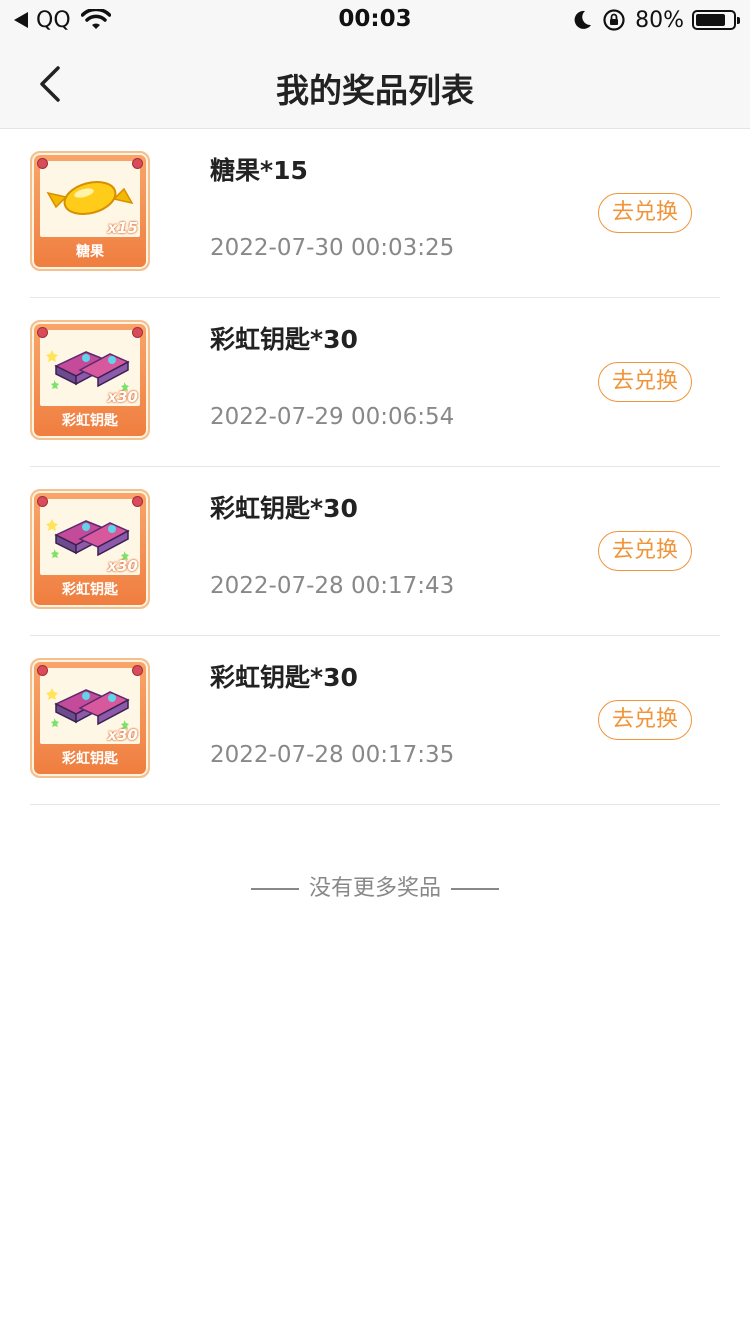 The width and height of the screenshot is (750, 1334). I want to click on status-right: 80%, so click(655, 20).